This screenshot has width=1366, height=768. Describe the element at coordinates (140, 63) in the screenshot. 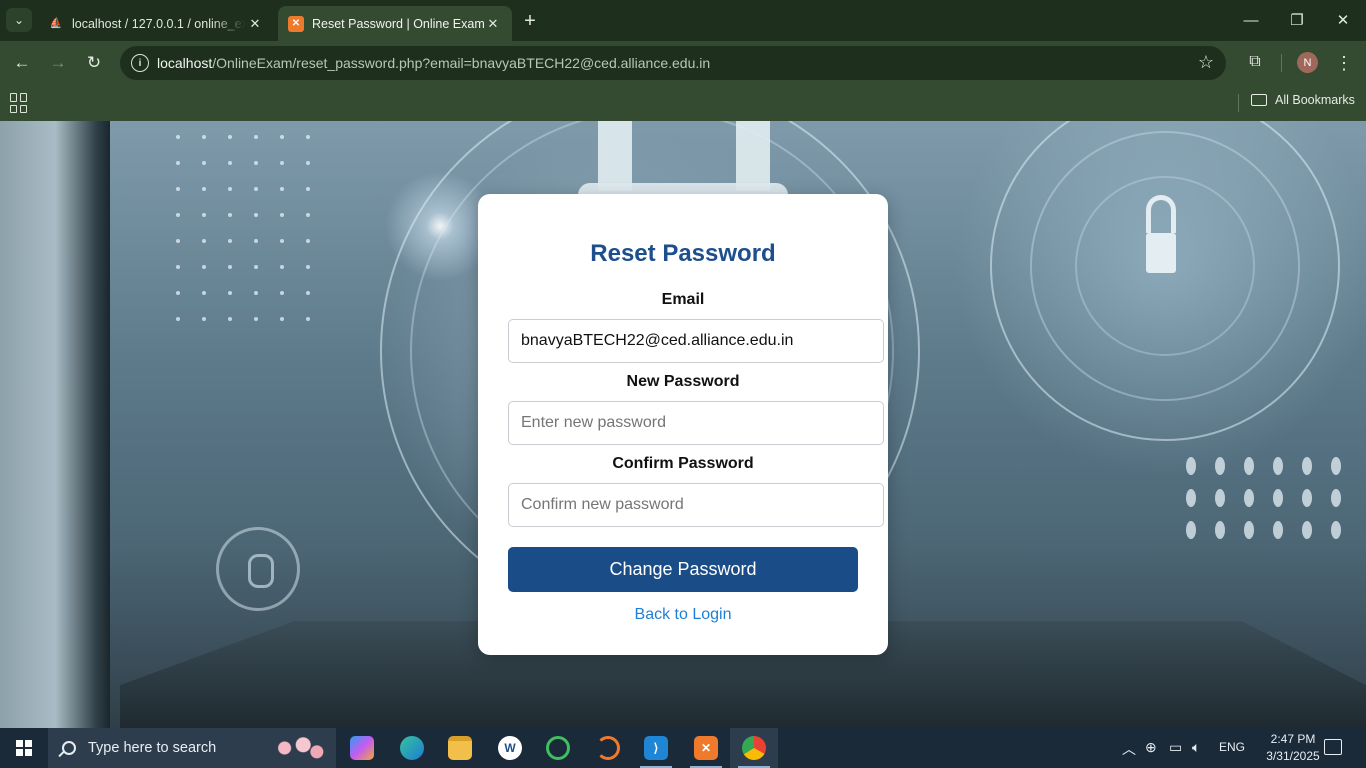

I see `site-info-icon: i` at that location.